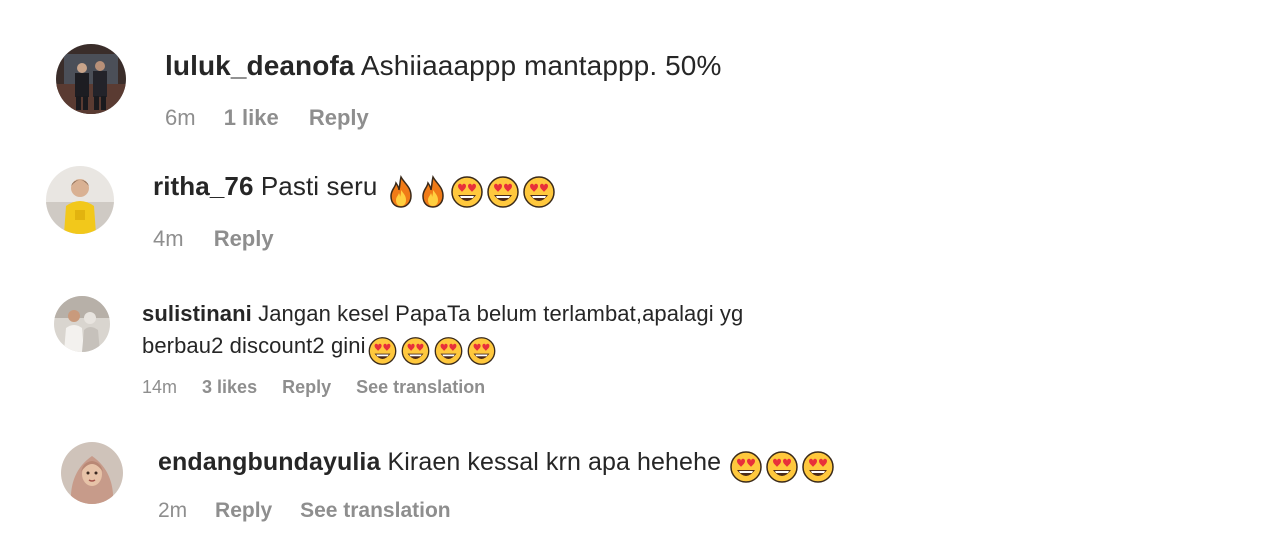  What do you see at coordinates (319, 186) in the screenshot?
I see `comment-text: Pasti seru` at bounding box center [319, 186].